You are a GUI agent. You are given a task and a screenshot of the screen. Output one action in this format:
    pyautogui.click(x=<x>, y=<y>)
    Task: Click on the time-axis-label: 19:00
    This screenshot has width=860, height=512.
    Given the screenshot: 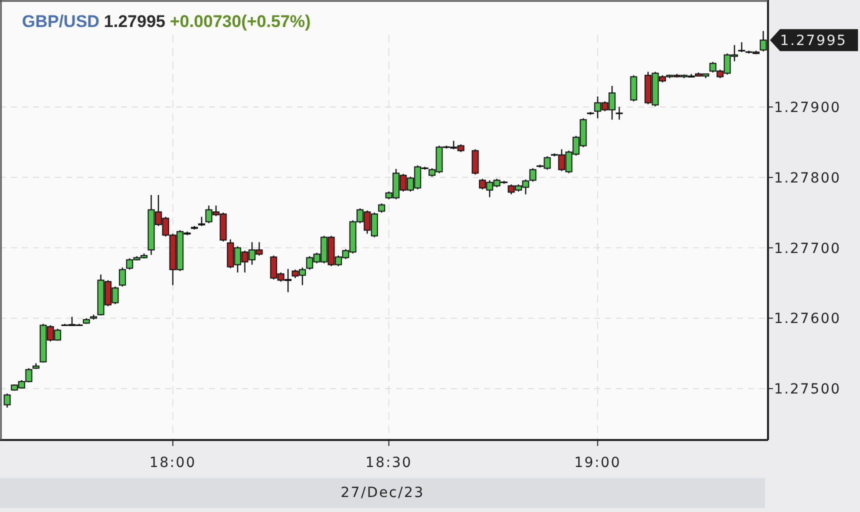 What is the action you would take?
    pyautogui.click(x=598, y=463)
    